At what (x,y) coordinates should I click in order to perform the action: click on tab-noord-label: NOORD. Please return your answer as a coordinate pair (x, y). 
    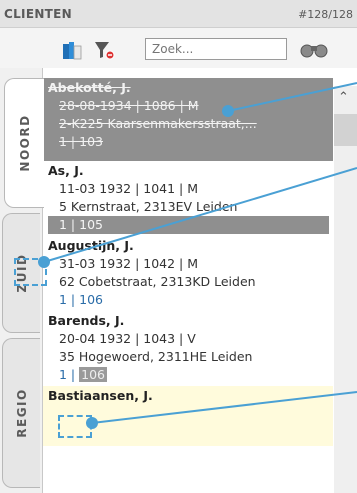
    Looking at the image, I should click on (24, 143).